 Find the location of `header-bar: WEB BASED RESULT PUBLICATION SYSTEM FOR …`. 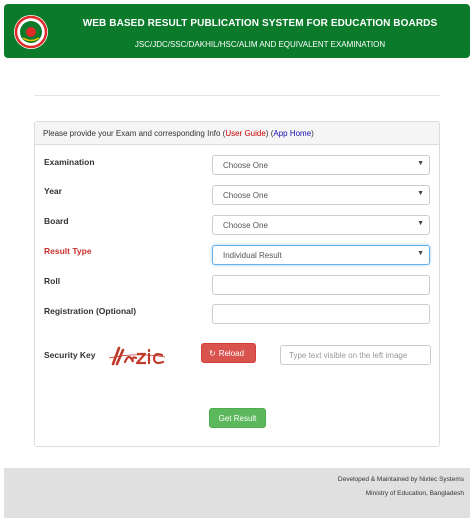

header-bar: WEB BASED RESULT PUBLICATION SYSTEM FOR … is located at coordinates (237, 31).